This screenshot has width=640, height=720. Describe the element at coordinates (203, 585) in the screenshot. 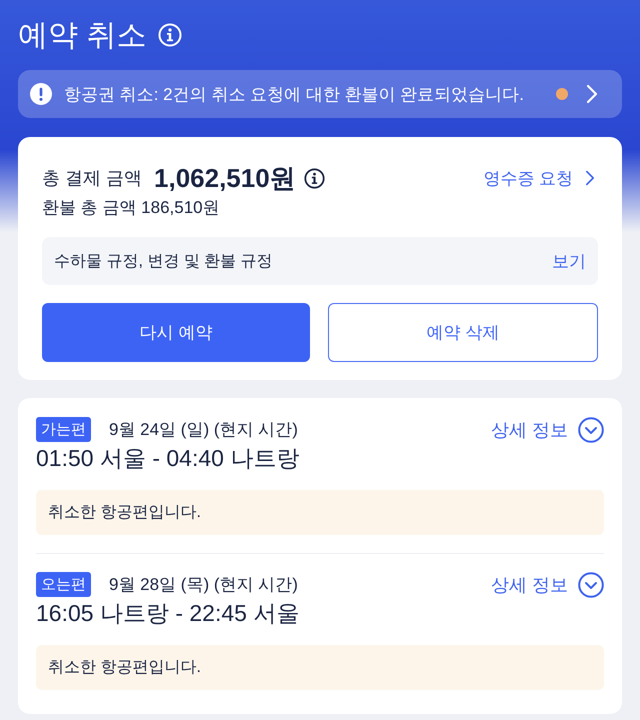

I see `flight-date: 9월 28일 (목) (현지 시간)` at that location.